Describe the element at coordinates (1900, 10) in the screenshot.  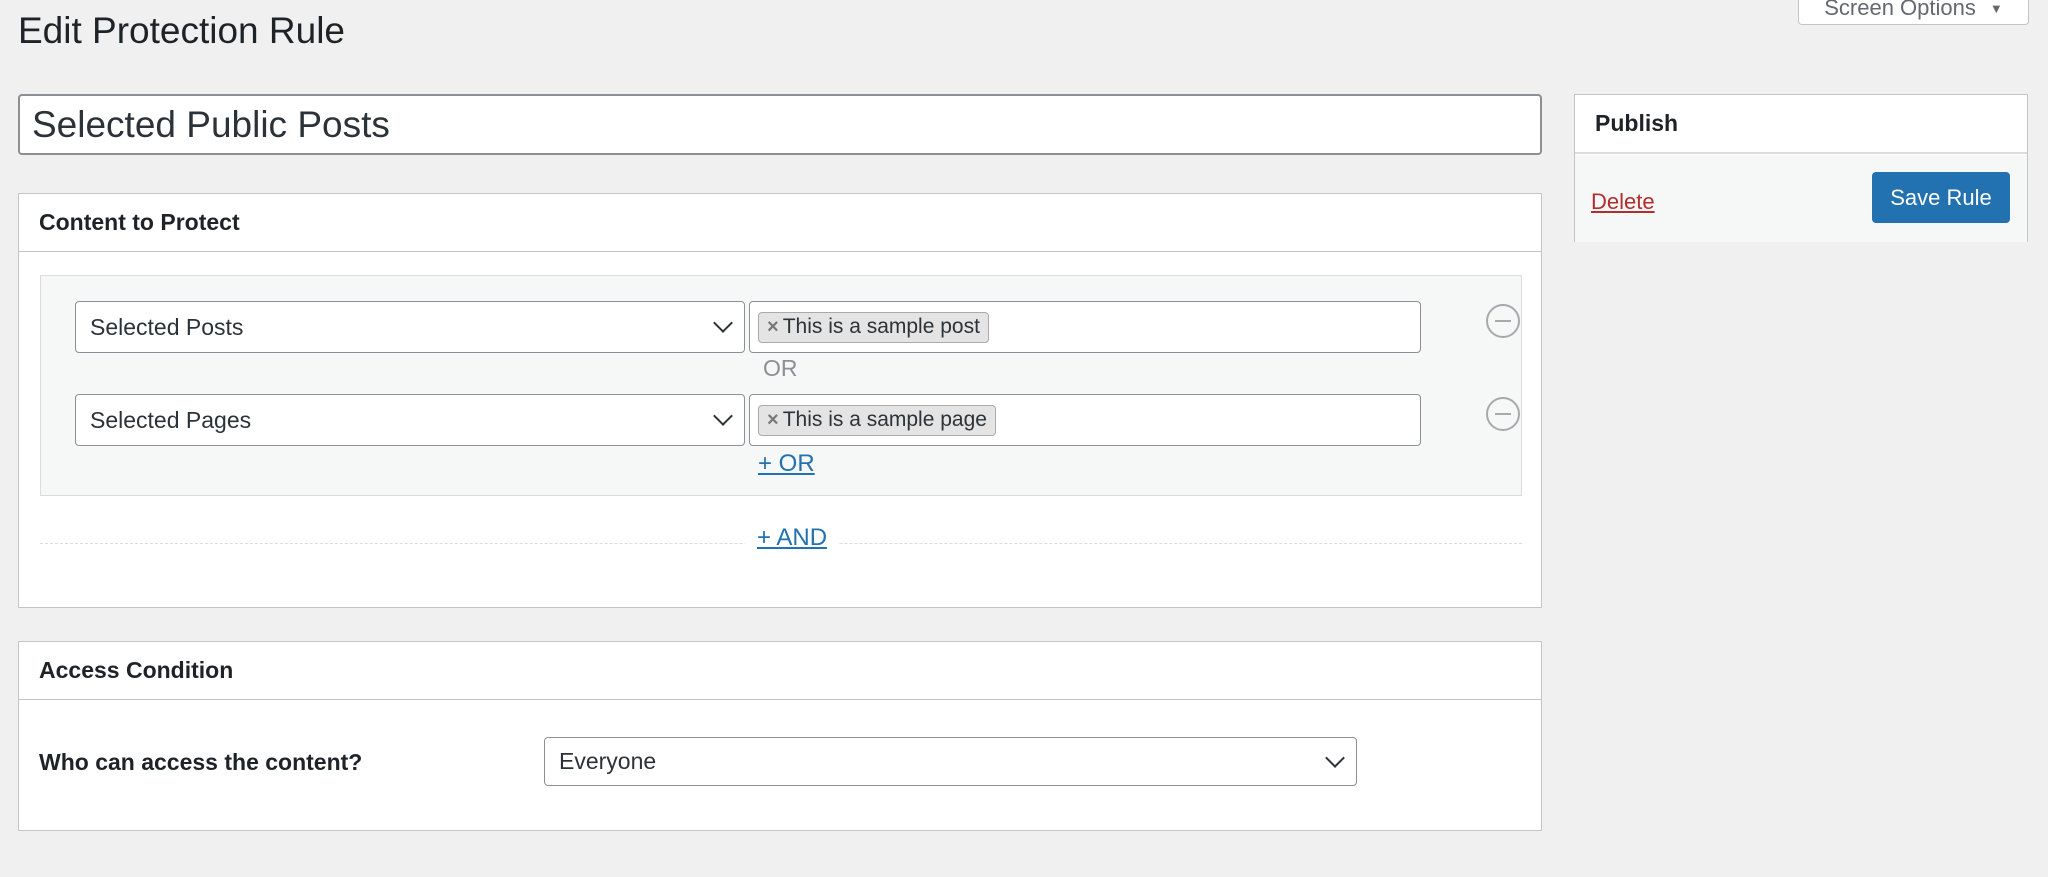
I see `screen-options-label: Screen Options` at that location.